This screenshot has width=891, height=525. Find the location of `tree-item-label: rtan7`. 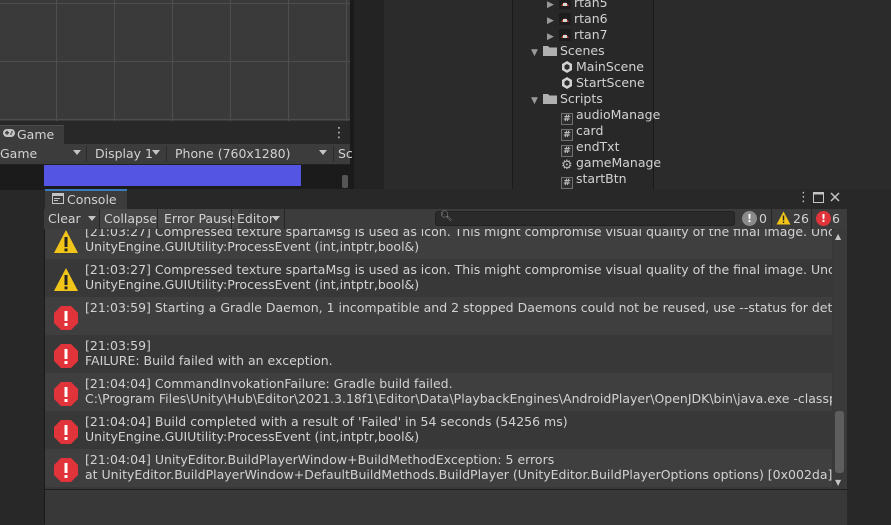

tree-item-label: rtan7 is located at coordinates (591, 34).